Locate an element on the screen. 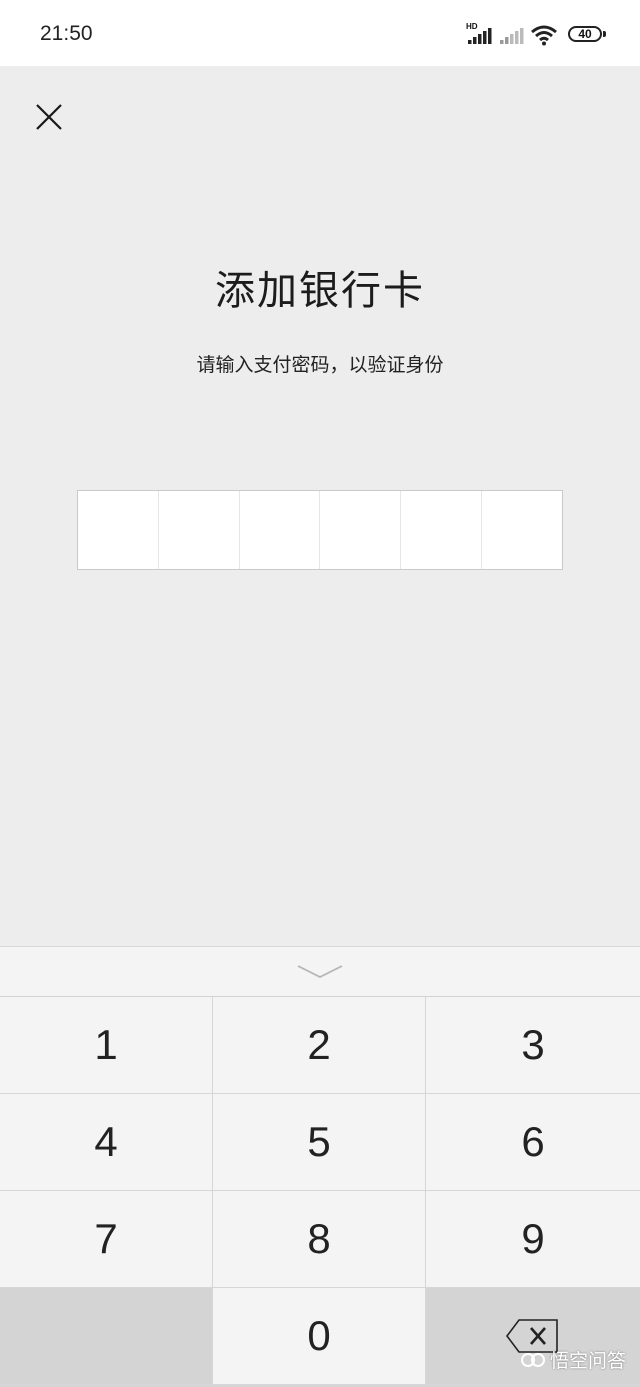 This screenshot has height=1387, width=640. key-4: 4 is located at coordinates (106, 1142).